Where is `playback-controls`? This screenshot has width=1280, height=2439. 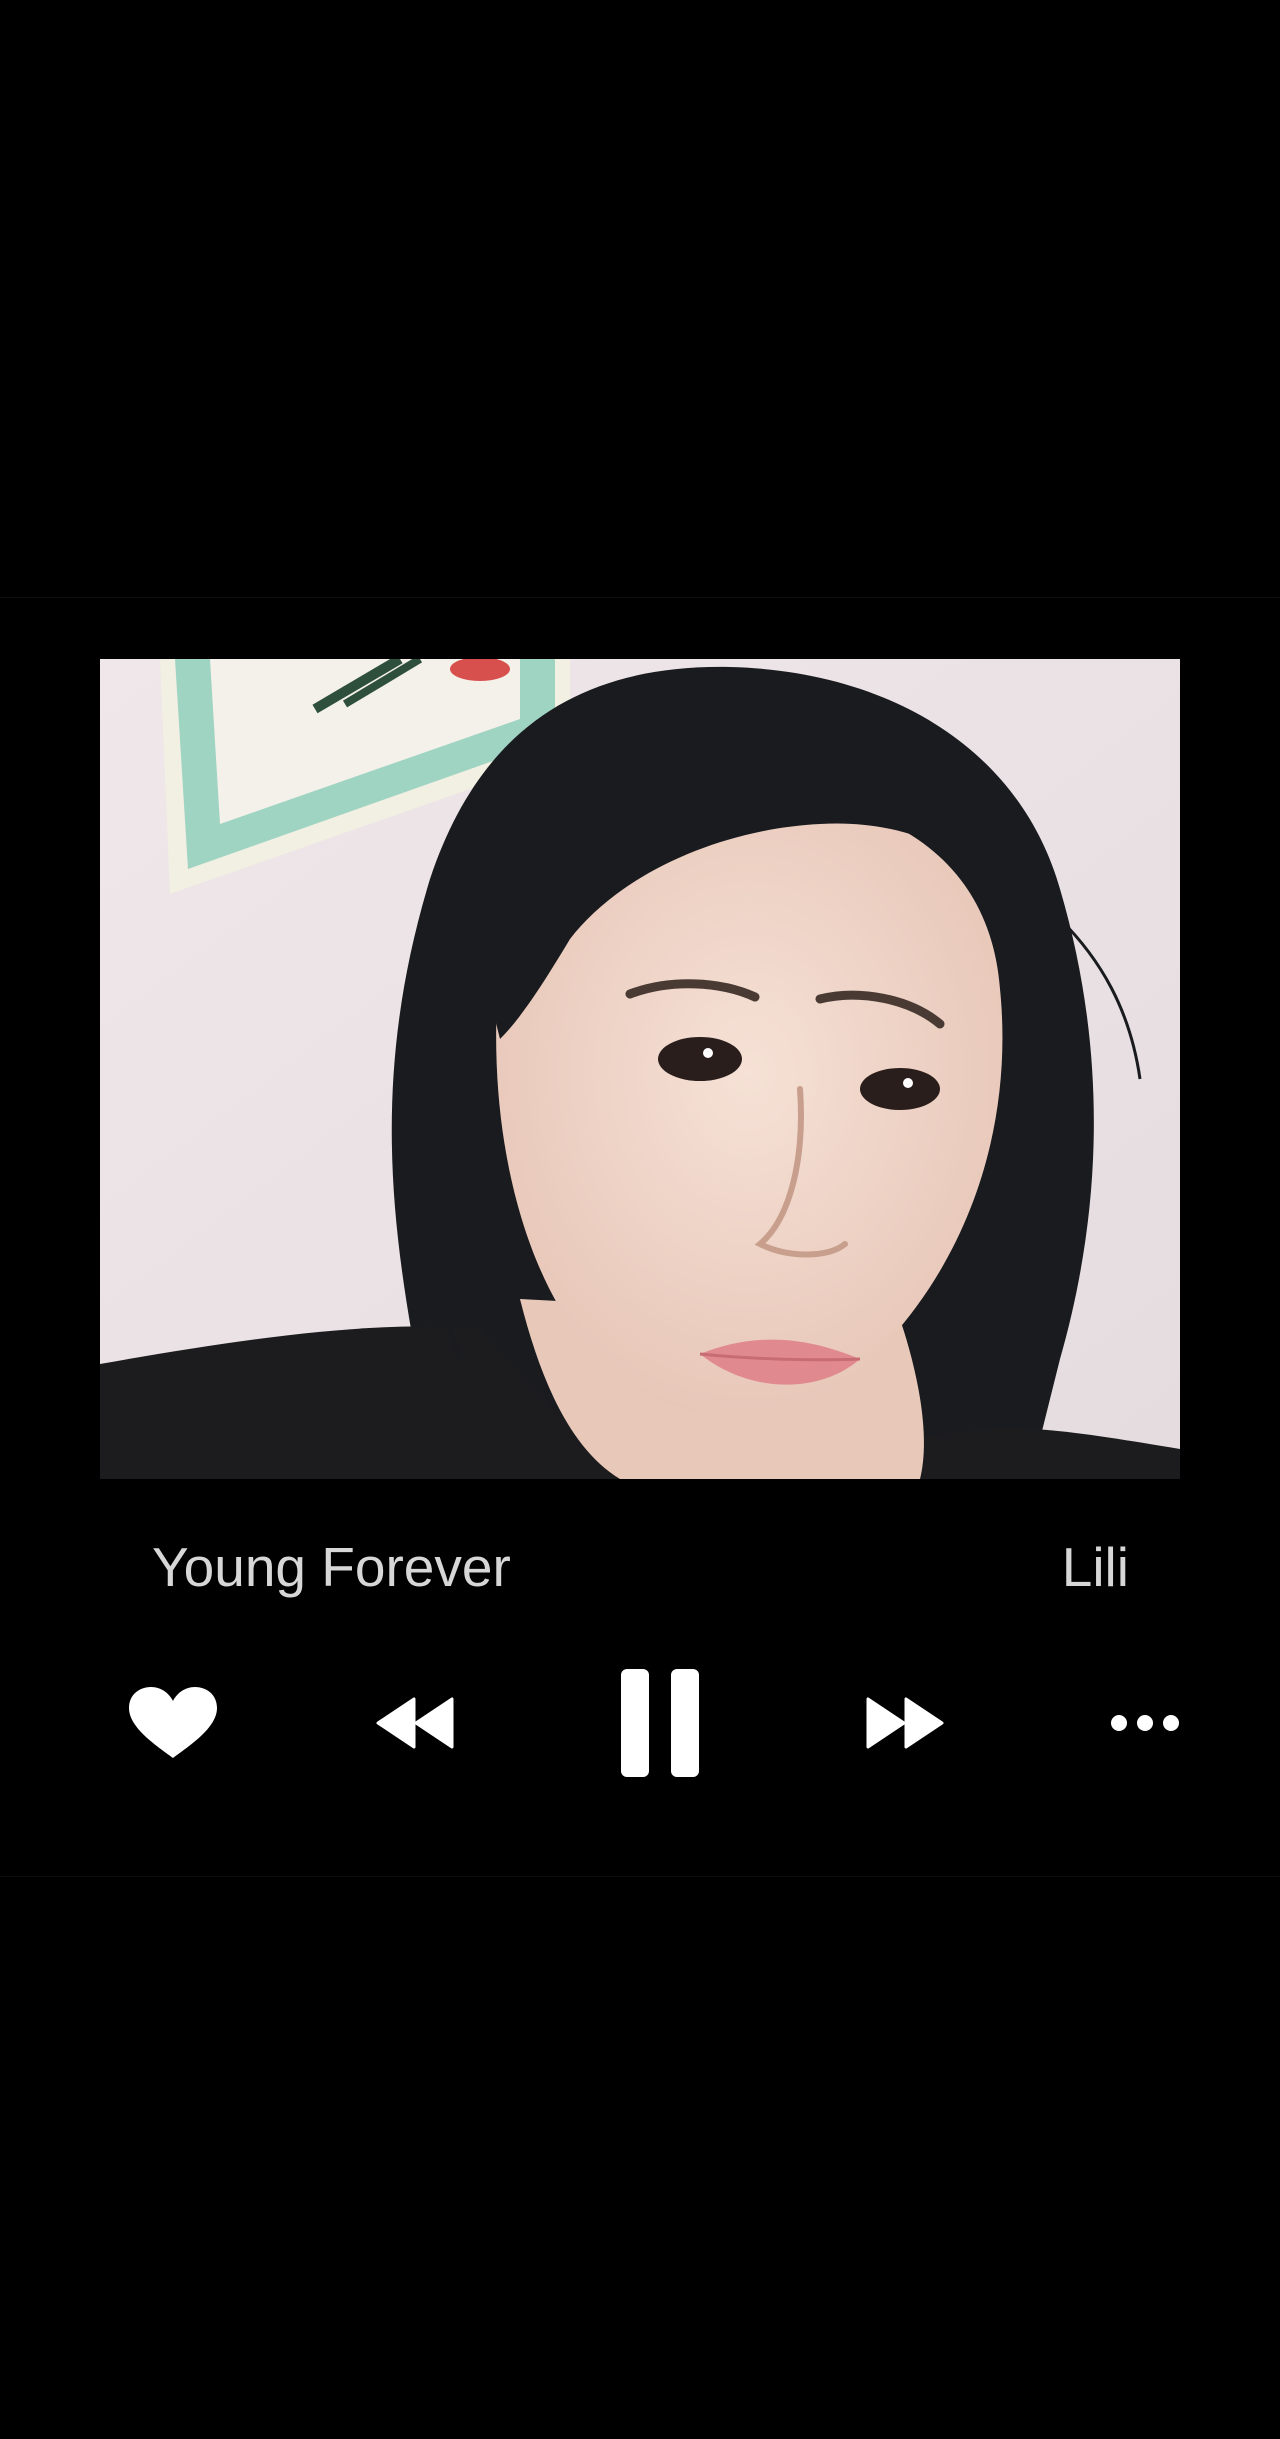
playback-controls is located at coordinates (640, 1723).